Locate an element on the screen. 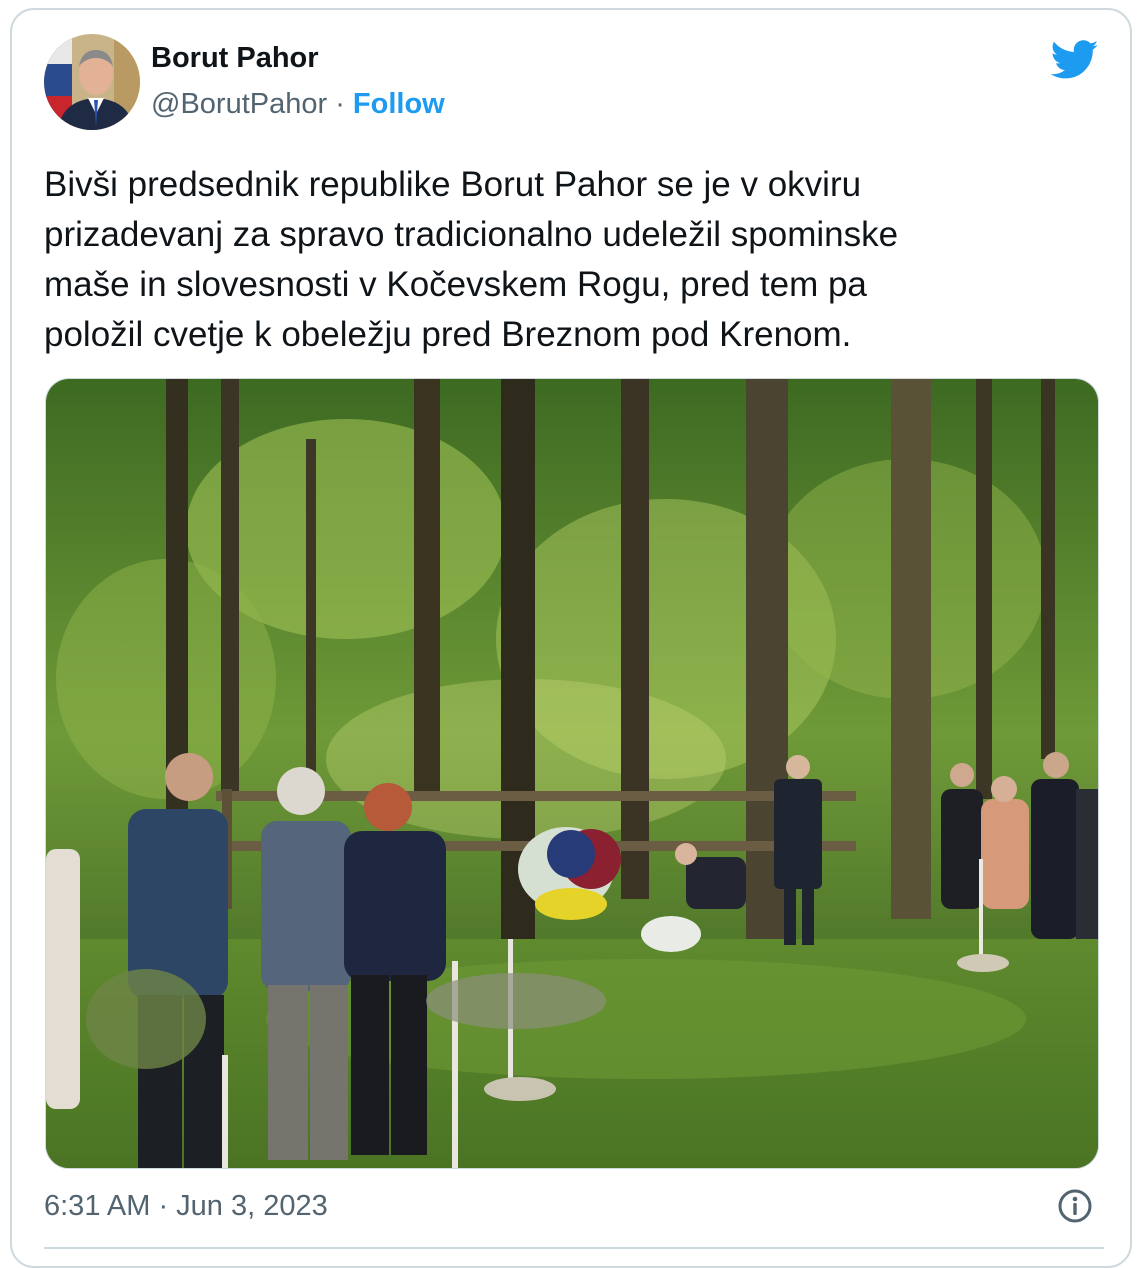 This screenshot has height=1268, width=1142. bird-logo-icon is located at coordinates (1075, 60).